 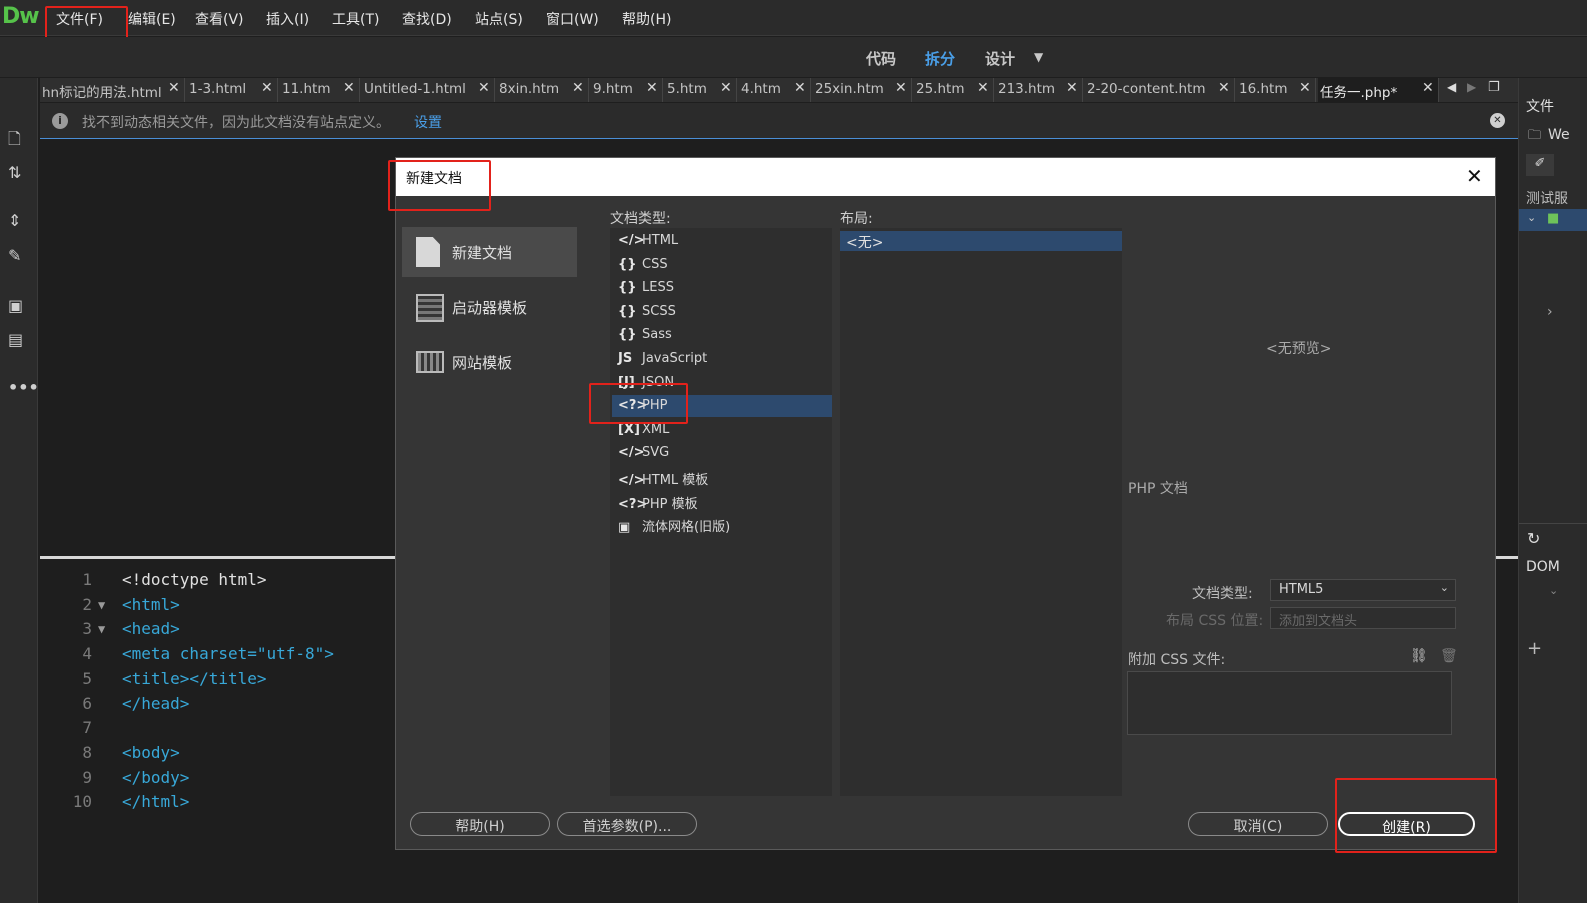 I want to click on restore-window-icon: ❐, so click(x=1494, y=87).